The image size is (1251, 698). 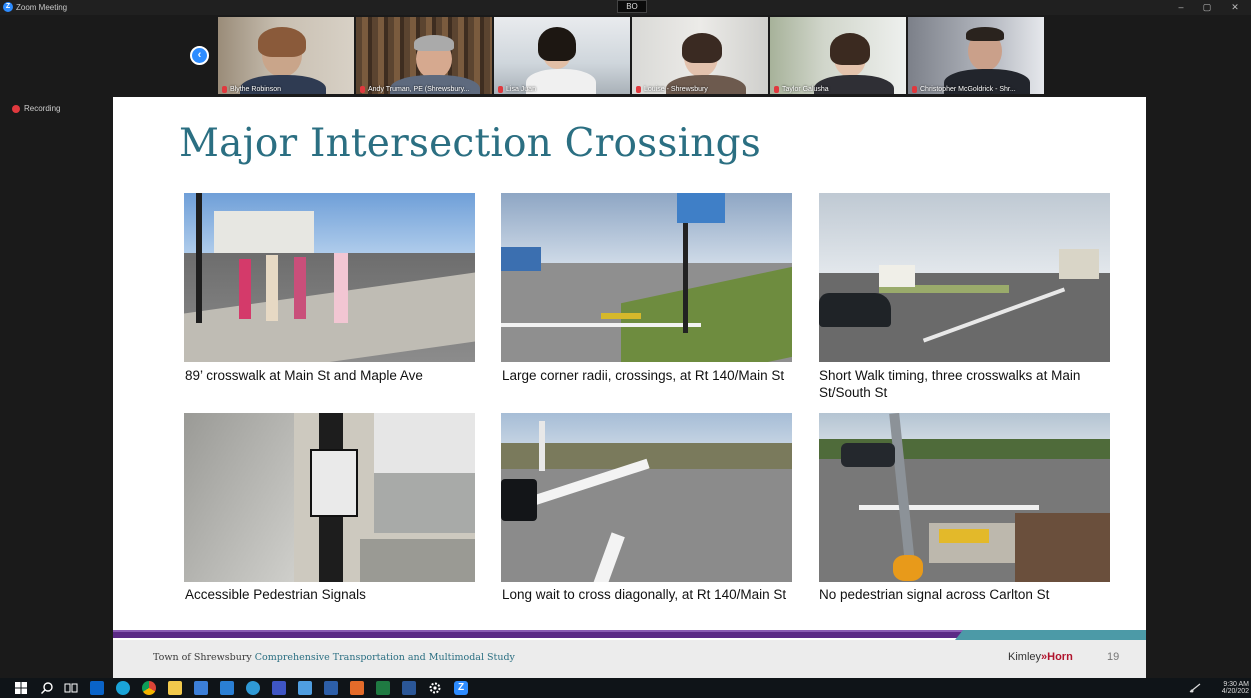 What do you see at coordinates (199, 55) in the screenshot?
I see `previous-videos-button: ‹` at bounding box center [199, 55].